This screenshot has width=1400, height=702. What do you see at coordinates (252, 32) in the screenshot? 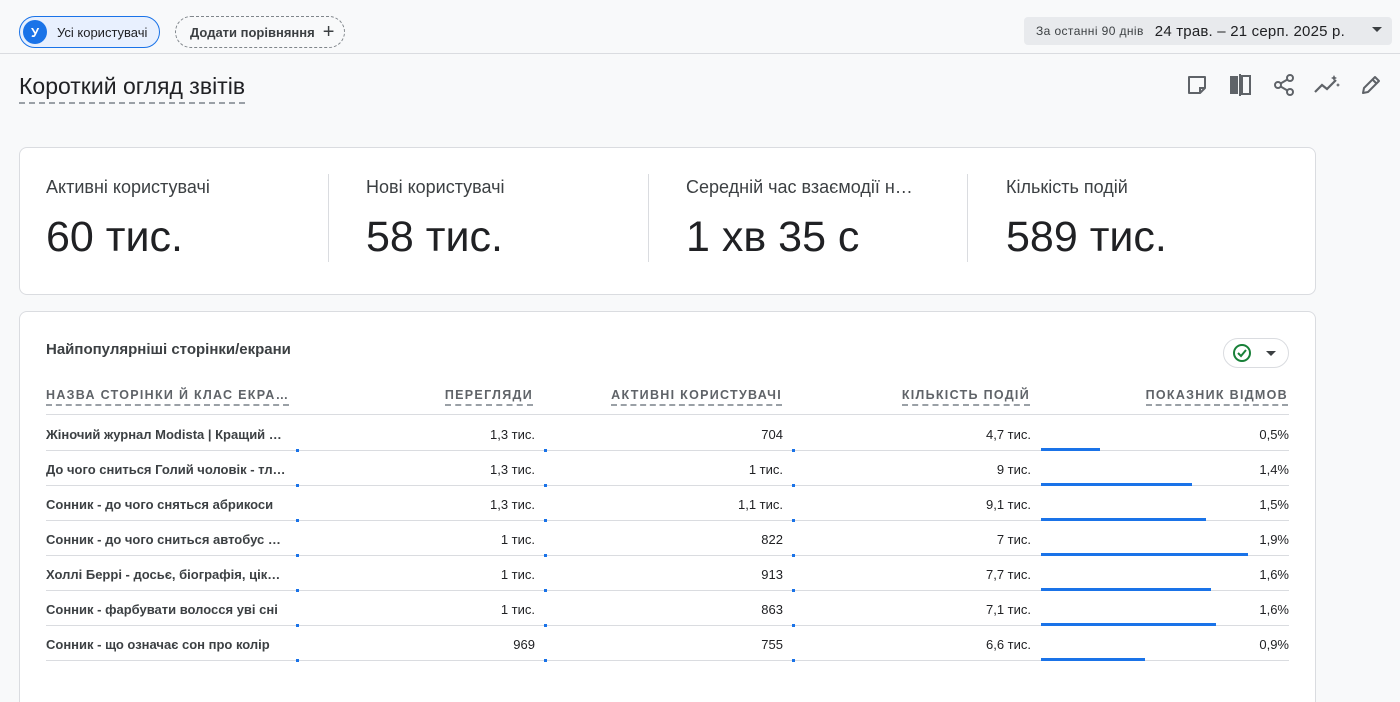
I see `add-comparison-label: Додати порівняння` at bounding box center [252, 32].